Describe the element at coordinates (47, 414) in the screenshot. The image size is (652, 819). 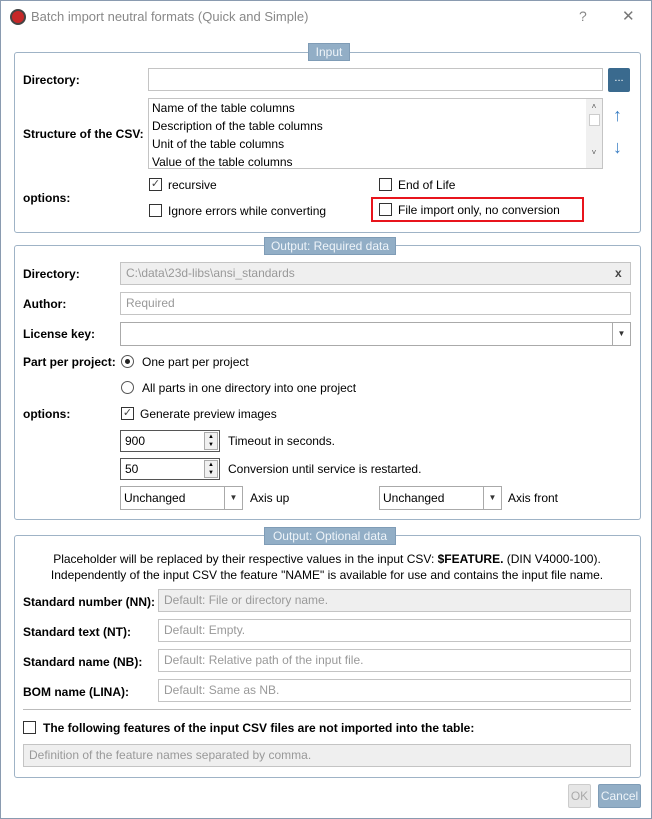
I see `required-options-label: options:` at that location.